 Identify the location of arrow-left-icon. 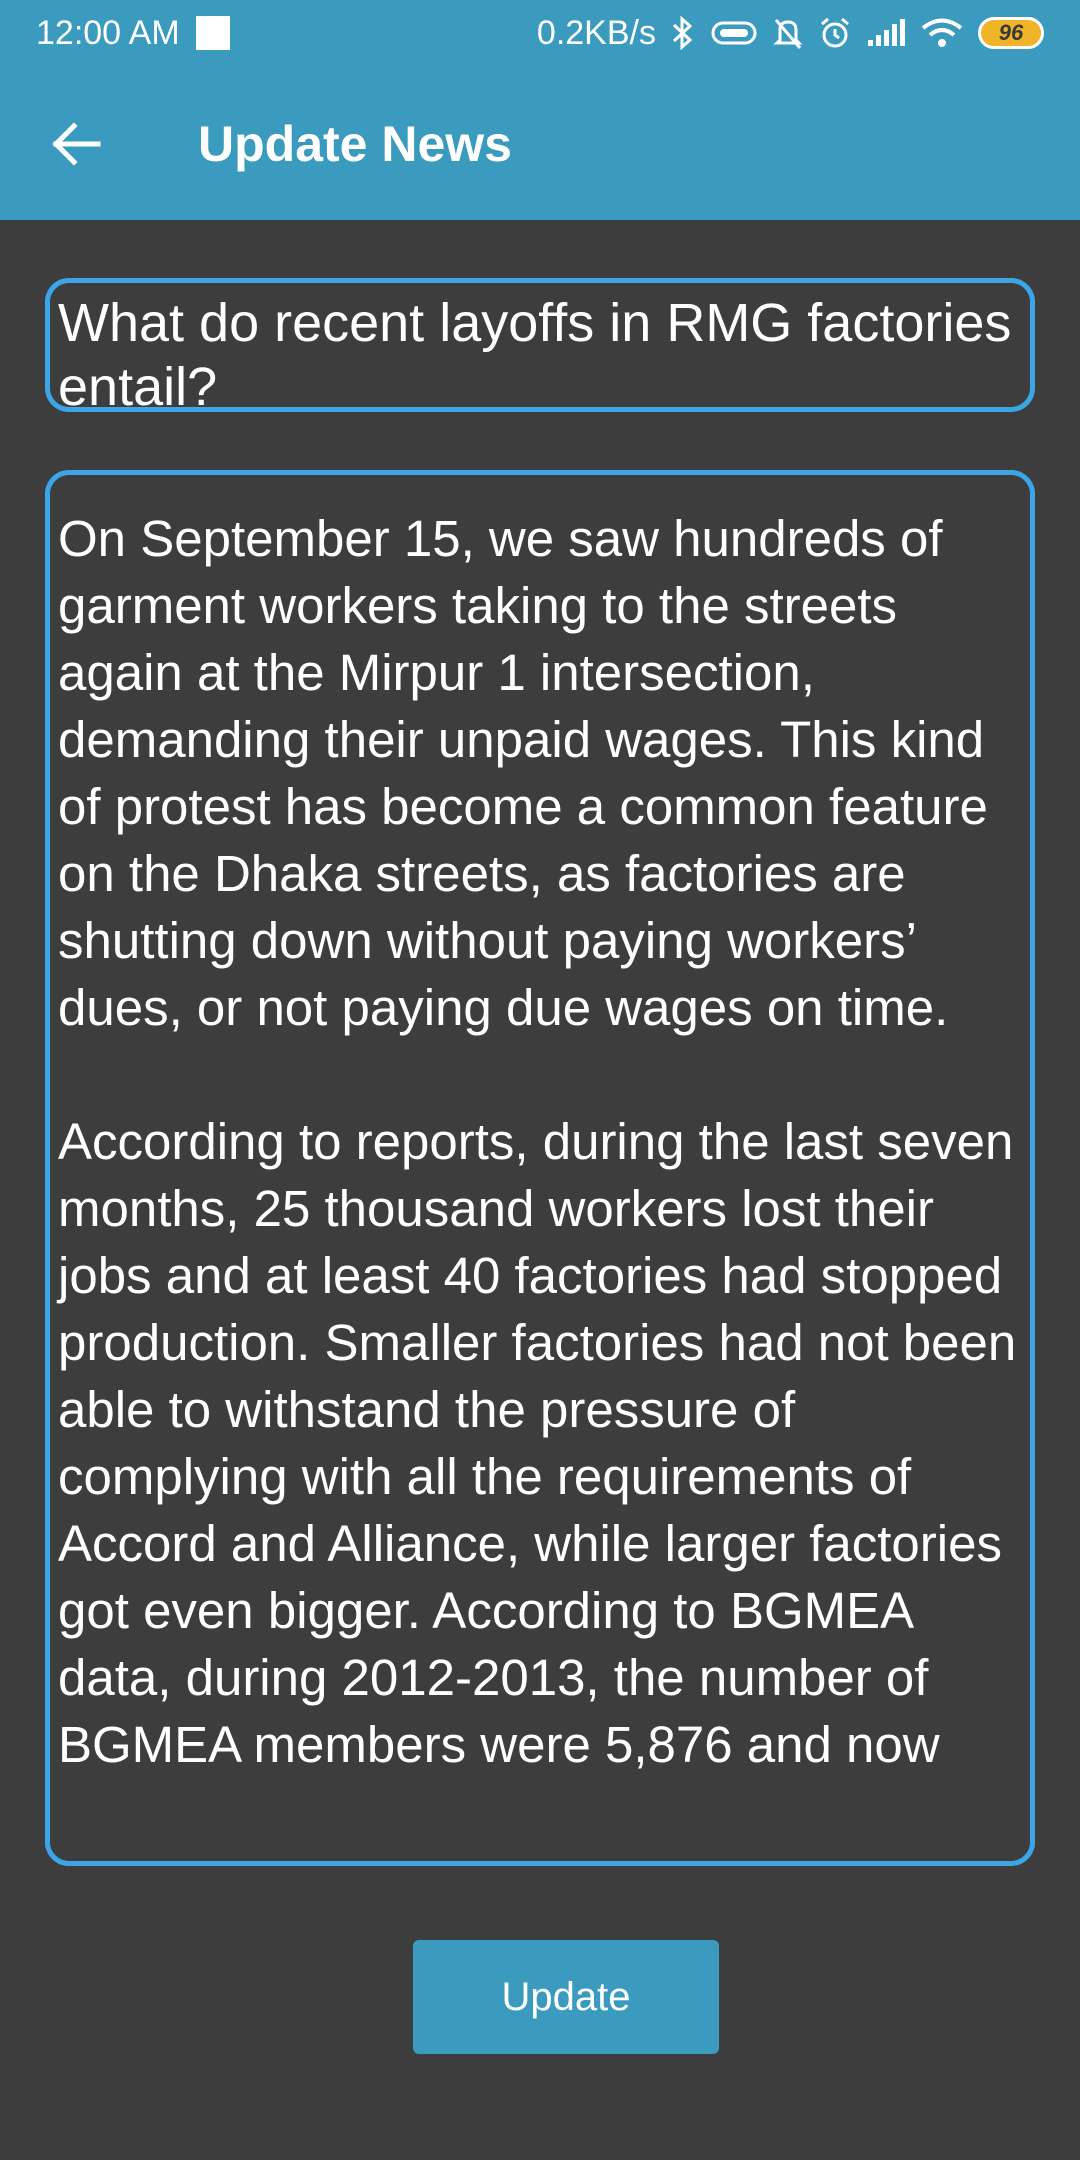
(76, 144).